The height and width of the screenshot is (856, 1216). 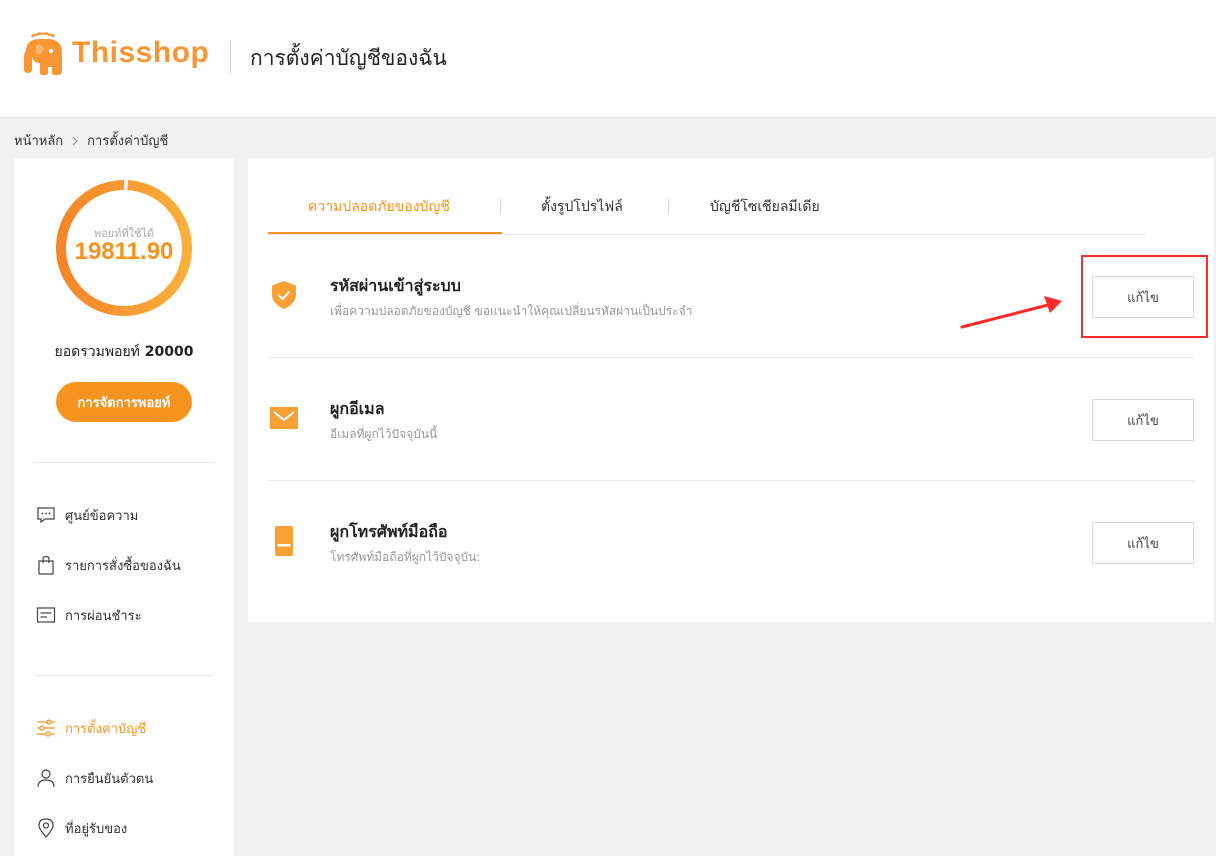 I want to click on shield-check-icon, so click(x=284, y=295).